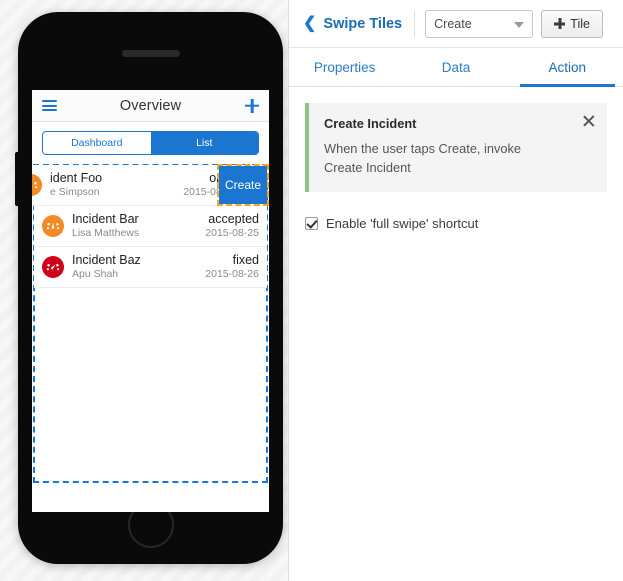 Image resolution: width=623 pixels, height=581 pixels. Describe the element at coordinates (232, 233) in the screenshot. I see `row-date: 2015-08-25` at that location.